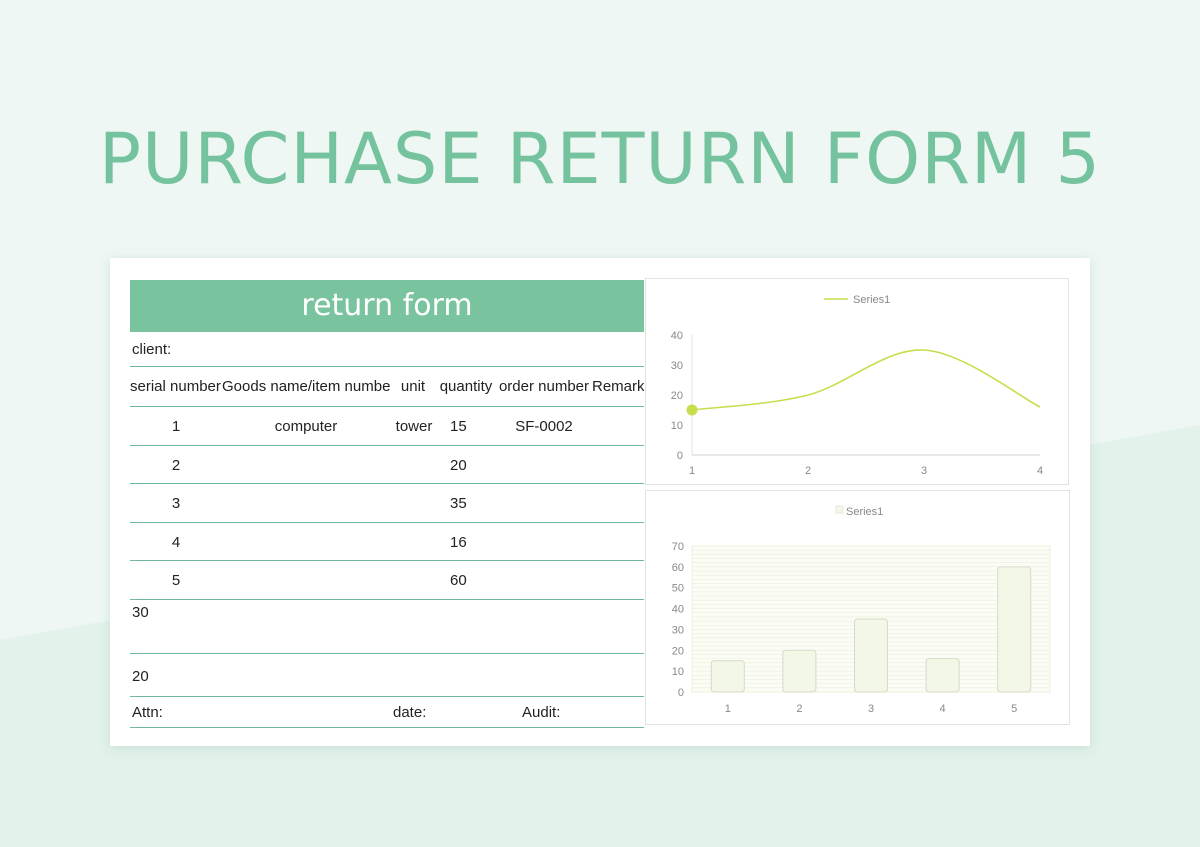 The image size is (1200, 847). I want to click on line-chart: Series1 0 10 20 30 40 1 2 3 4, so click(857, 385).